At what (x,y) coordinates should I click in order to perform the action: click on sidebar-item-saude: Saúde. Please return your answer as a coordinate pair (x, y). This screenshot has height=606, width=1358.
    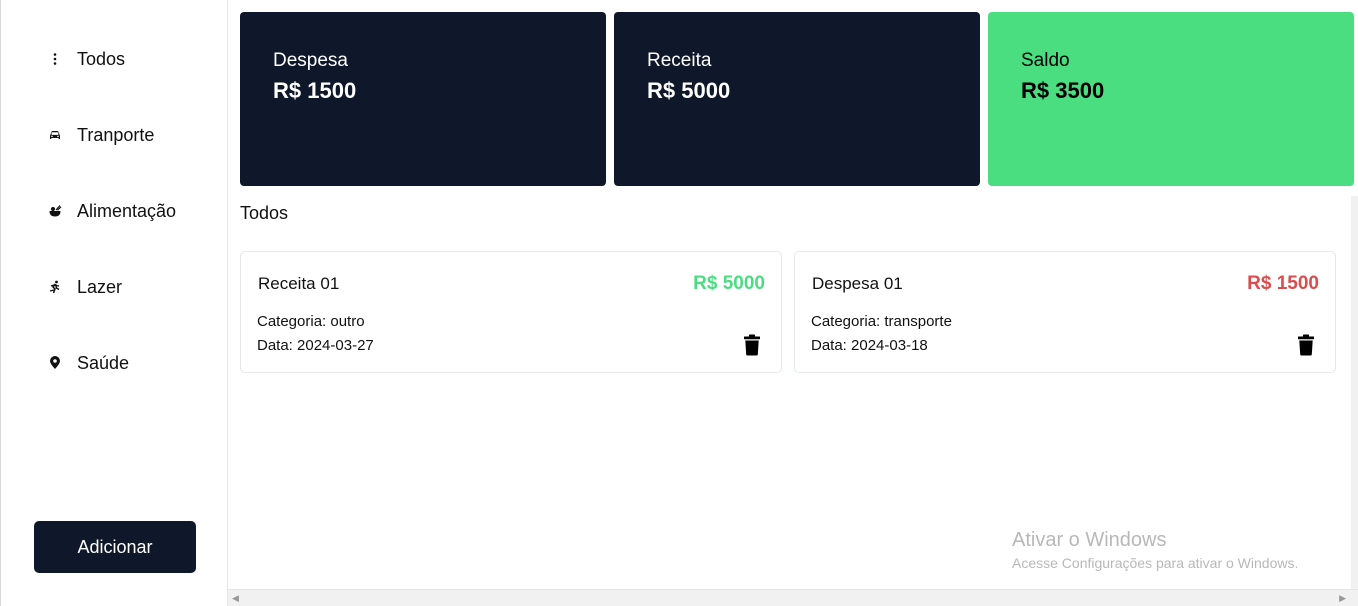
    Looking at the image, I should click on (88, 363).